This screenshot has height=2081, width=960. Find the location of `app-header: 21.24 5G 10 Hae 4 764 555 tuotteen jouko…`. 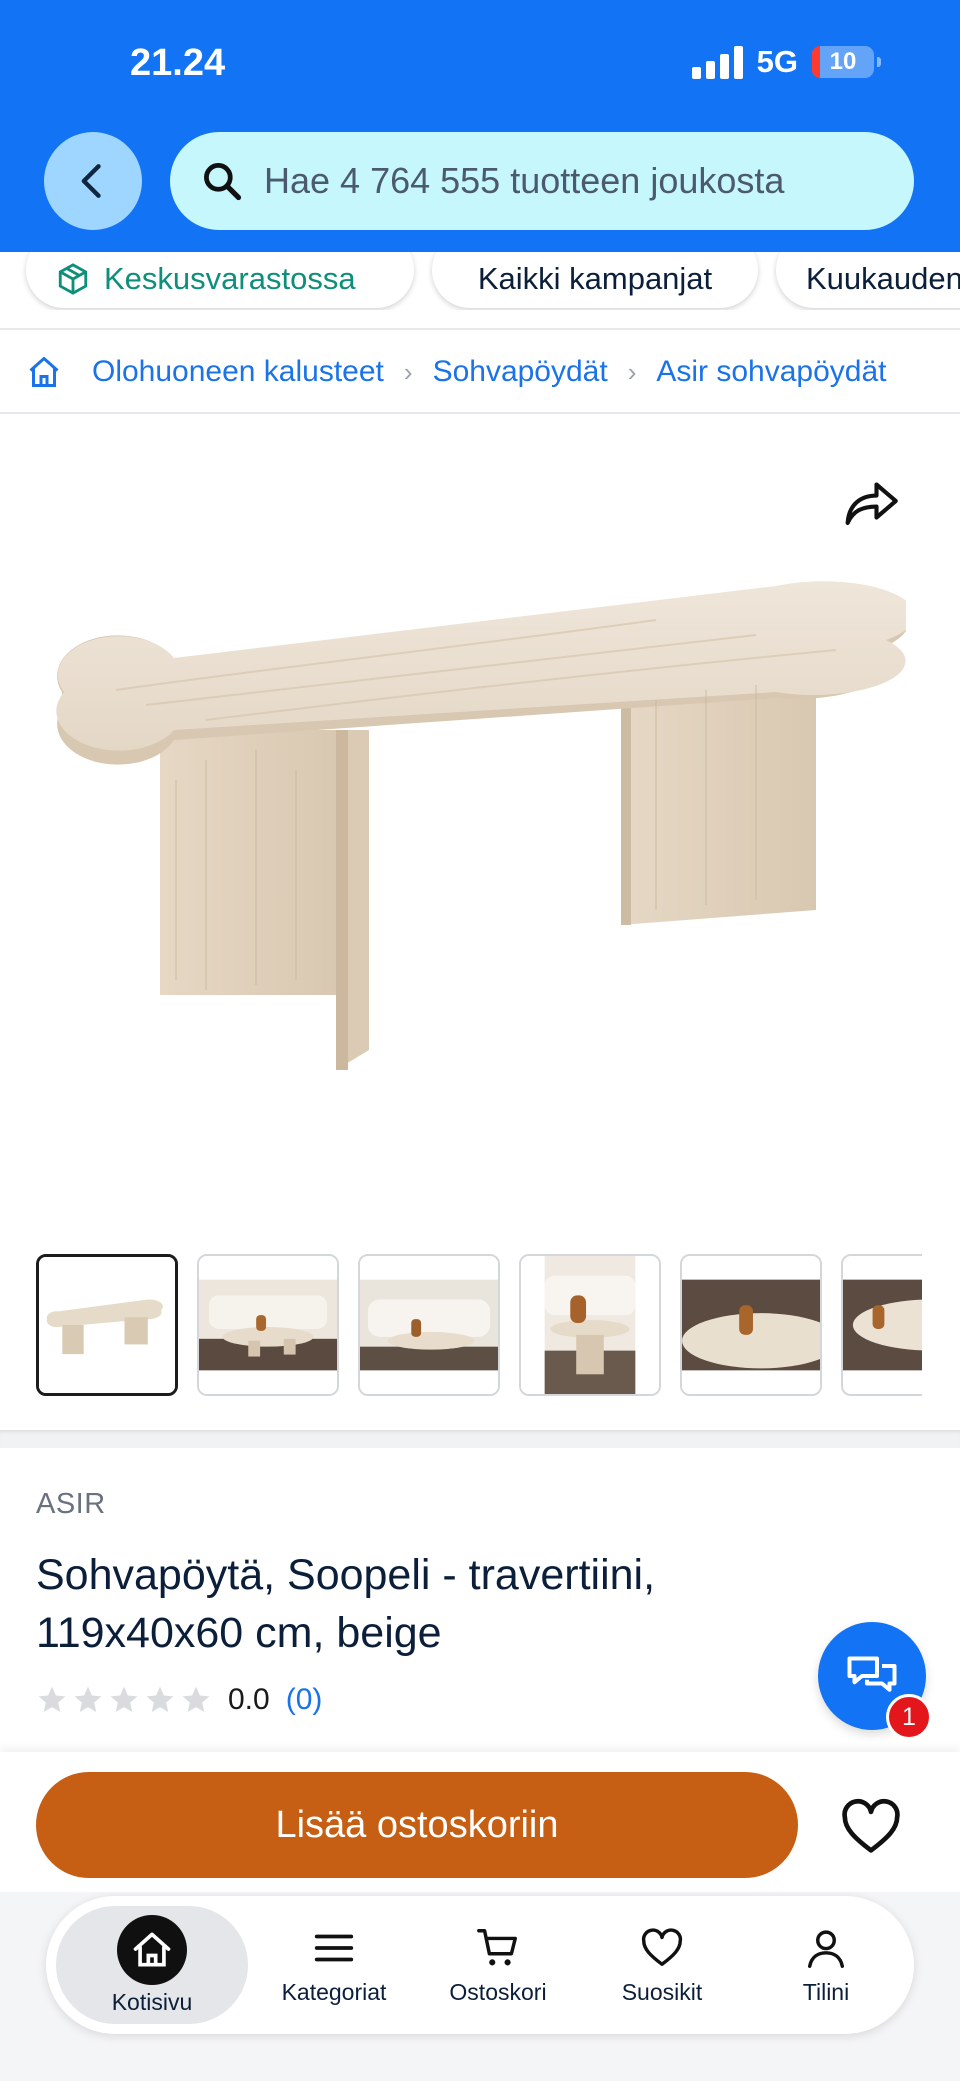

app-header: 21.24 5G 10 Hae 4 764 555 tuotteen jouko… is located at coordinates (480, 126).